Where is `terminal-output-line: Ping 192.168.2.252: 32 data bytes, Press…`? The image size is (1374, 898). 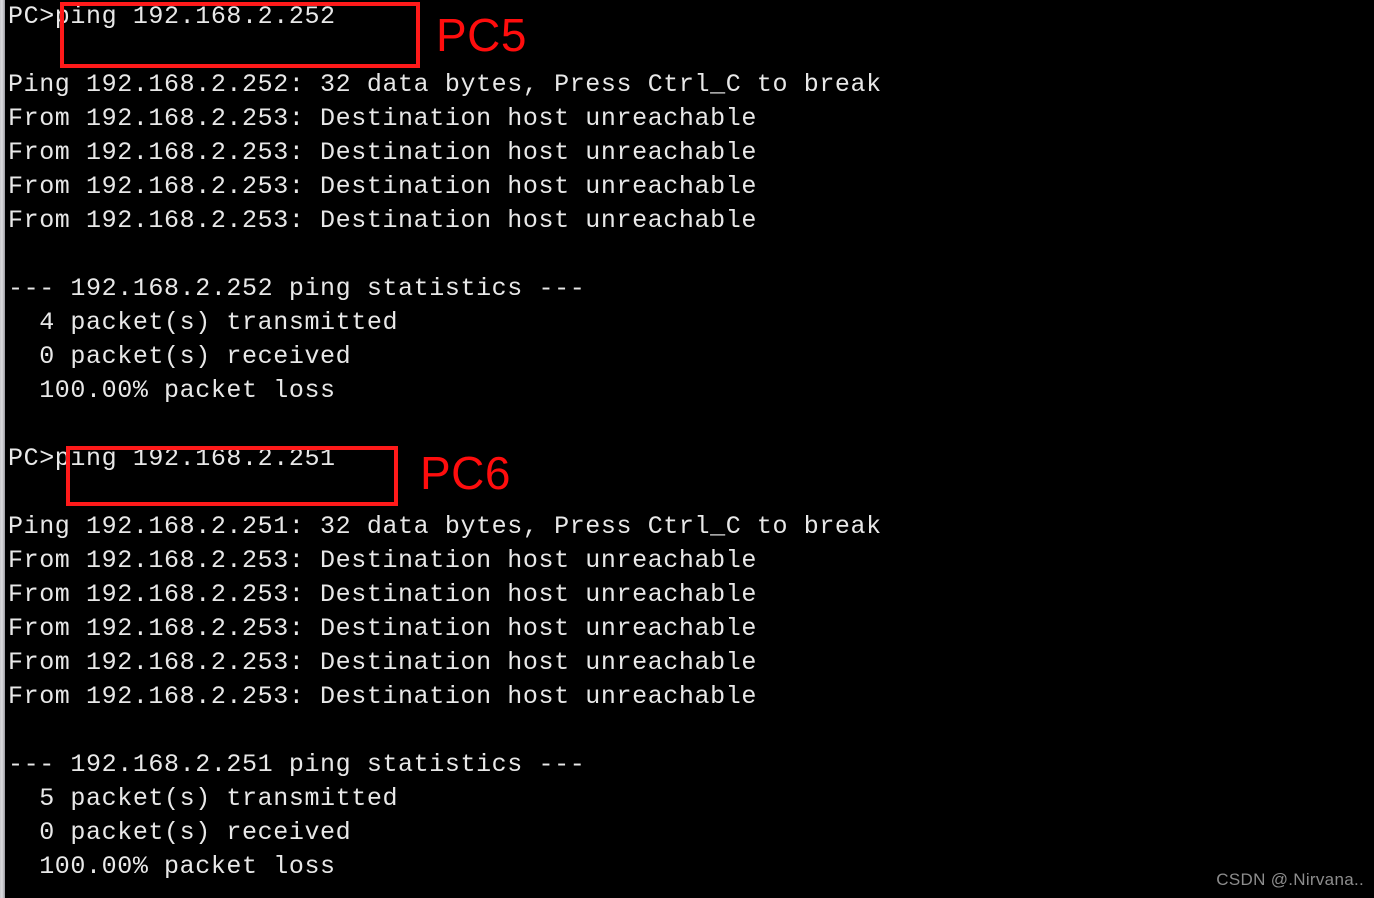
terminal-output-line: Ping 192.168.2.252: 32 data bytes, Press… is located at coordinates (445, 84).